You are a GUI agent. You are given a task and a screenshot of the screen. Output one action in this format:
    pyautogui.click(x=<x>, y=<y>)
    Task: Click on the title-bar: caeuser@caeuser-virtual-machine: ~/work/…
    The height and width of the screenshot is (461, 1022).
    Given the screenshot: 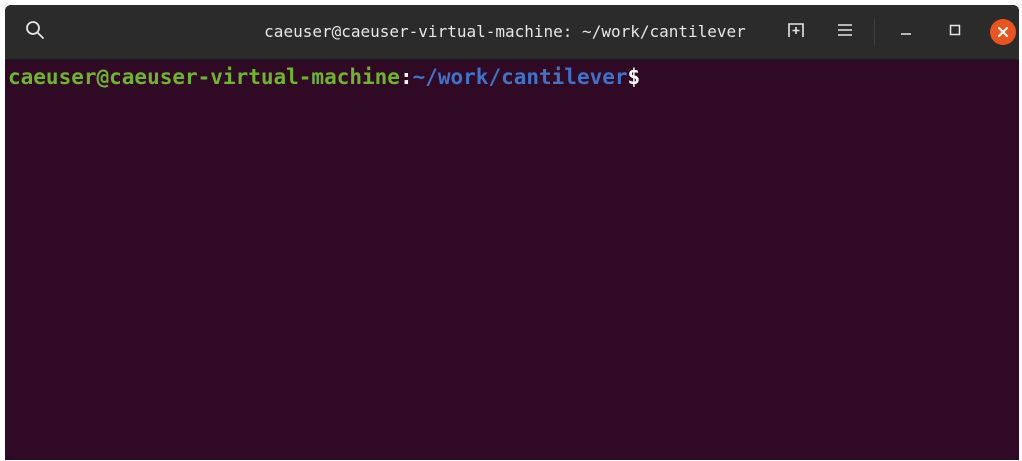 What is the action you would take?
    pyautogui.click(x=512, y=32)
    